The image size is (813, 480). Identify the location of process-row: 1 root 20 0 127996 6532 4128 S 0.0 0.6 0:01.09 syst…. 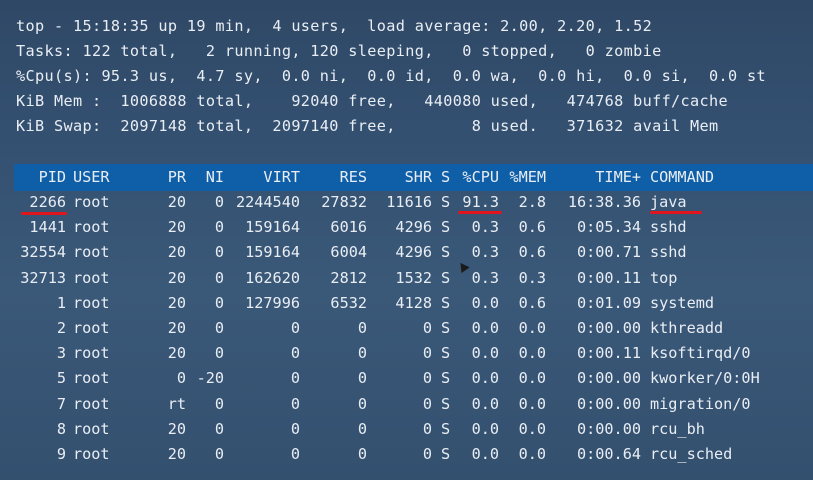
(406, 303).